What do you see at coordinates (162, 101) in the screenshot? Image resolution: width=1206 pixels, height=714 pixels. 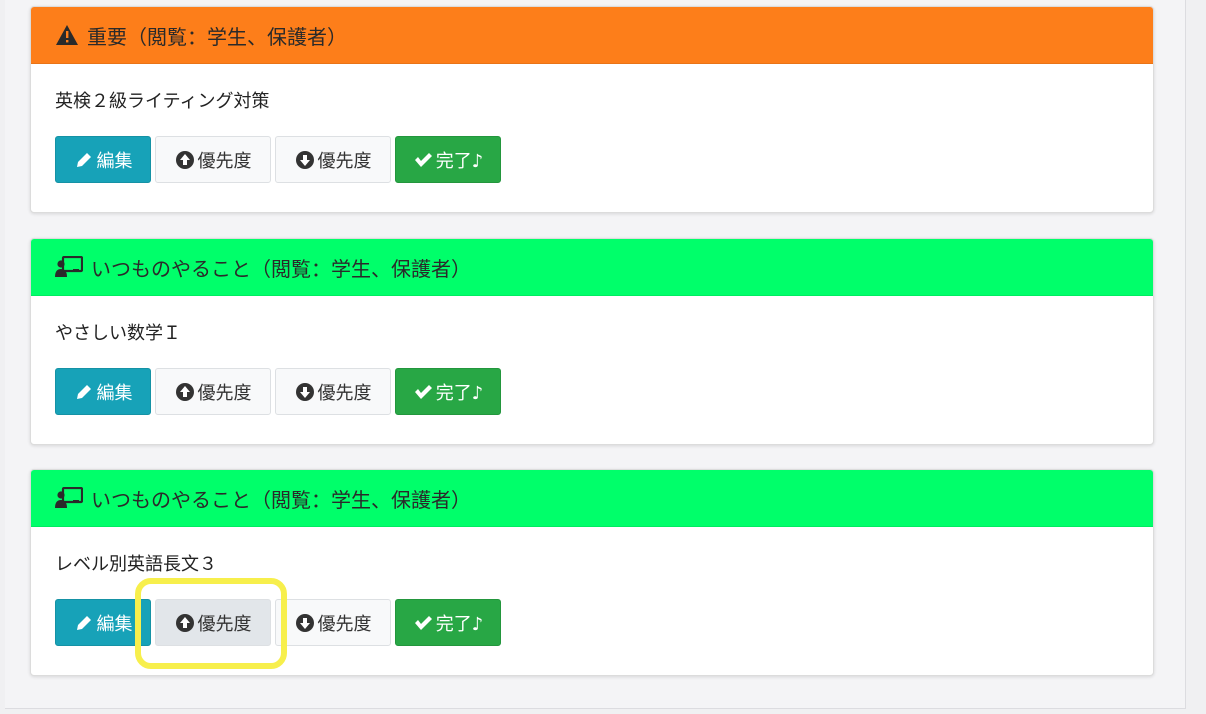 I see `task-title: 英検２級ライティング対策` at bounding box center [162, 101].